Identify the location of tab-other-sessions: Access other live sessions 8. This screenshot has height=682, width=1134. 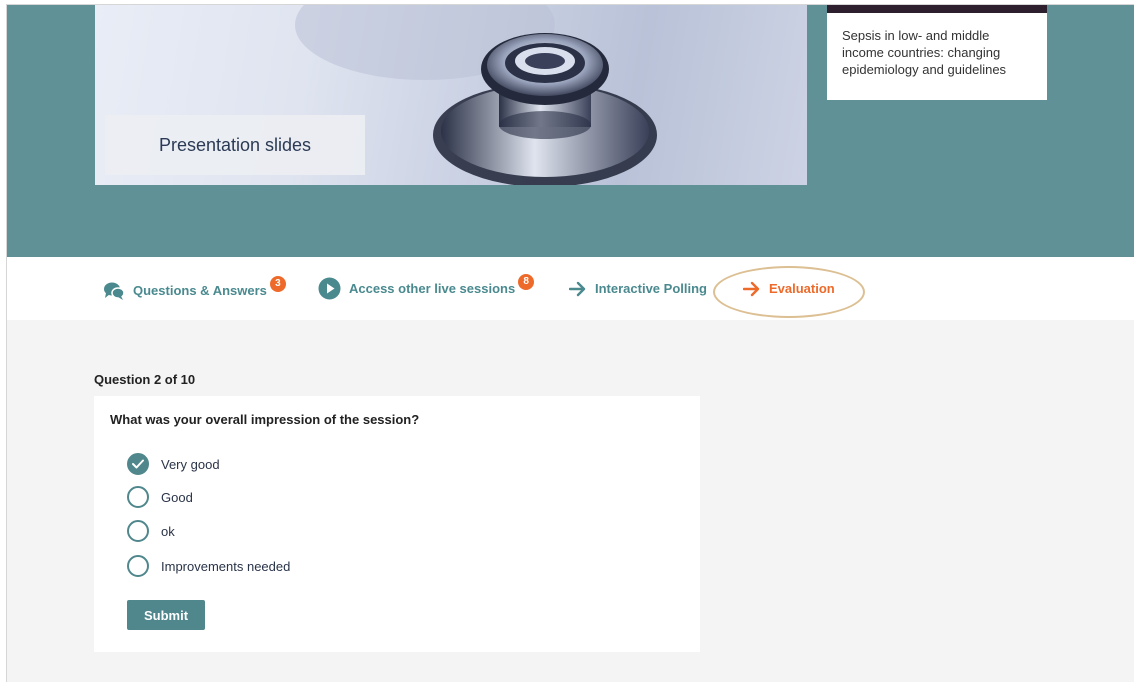
(426, 288).